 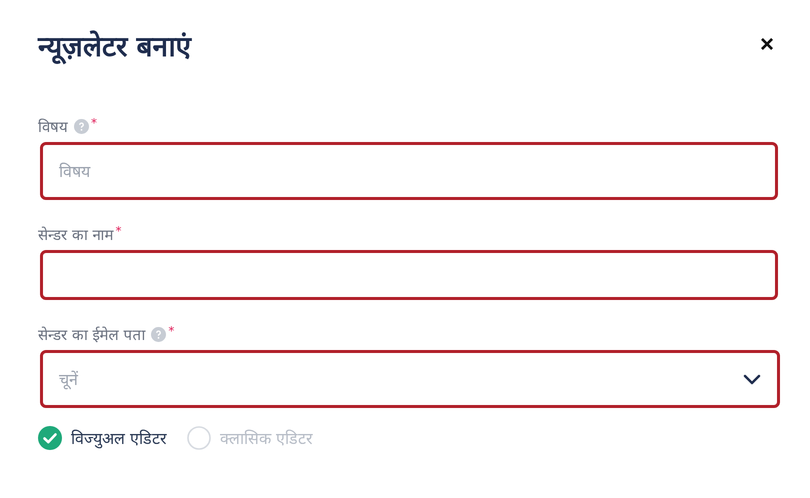 I want to click on field-label: विषय, so click(x=53, y=126).